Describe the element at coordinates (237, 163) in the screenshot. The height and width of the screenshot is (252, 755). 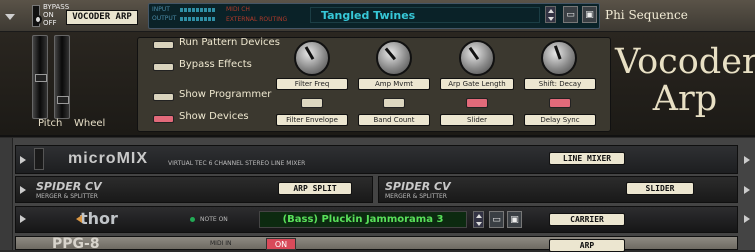
I see `micromix-subtitle: VIRTUAL TEC 6 CHANNEL STEREO LINE MIXER` at that location.